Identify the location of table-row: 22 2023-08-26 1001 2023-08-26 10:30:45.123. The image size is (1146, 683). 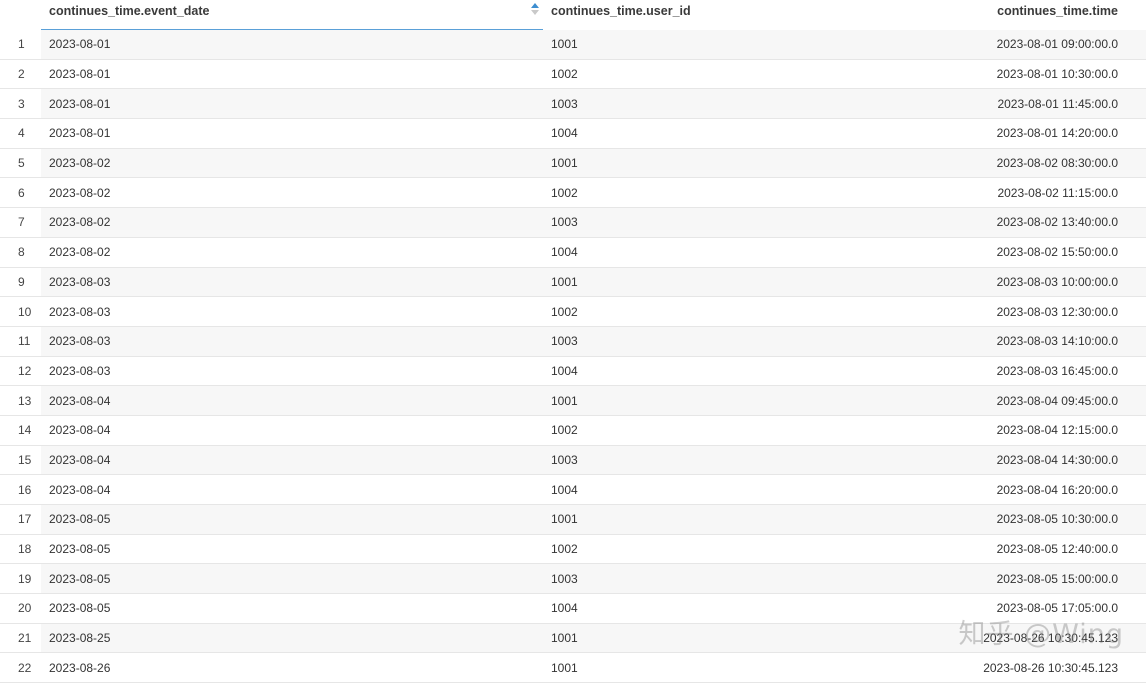
(573, 668).